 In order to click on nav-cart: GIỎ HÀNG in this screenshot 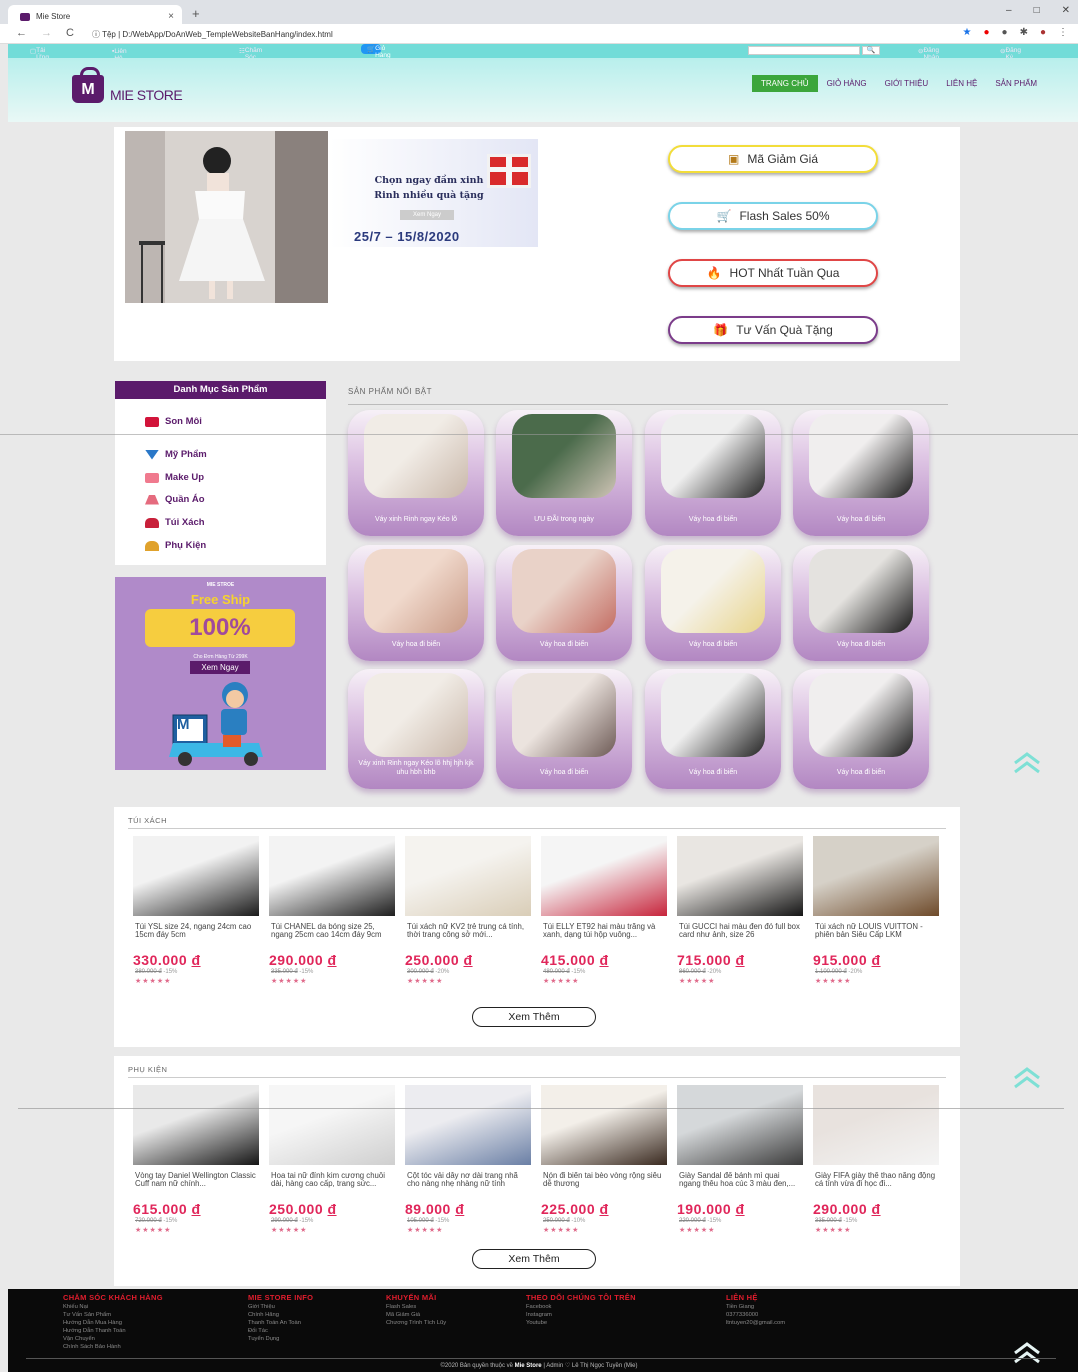, I will do `click(847, 83)`.